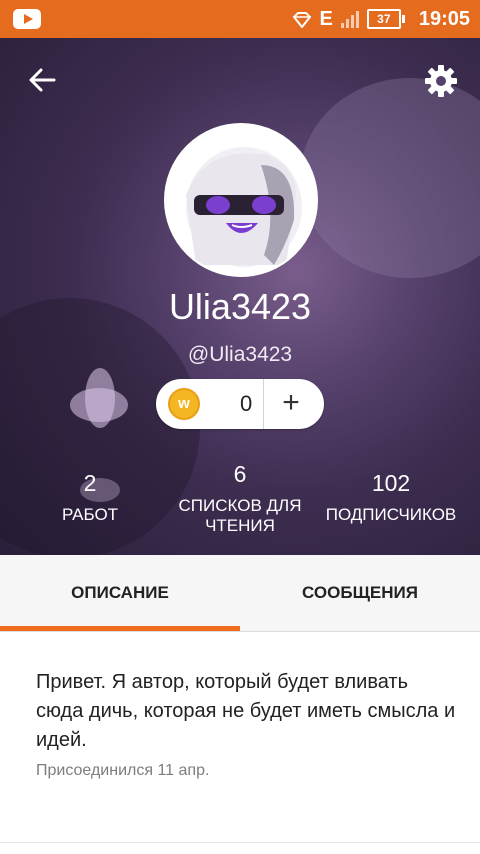 Image resolution: width=480 pixels, height=854 pixels. I want to click on stat-reading-lists: 6 СПИСКОВ ДЛЯ ЧТЕНИЯ, so click(240, 498).